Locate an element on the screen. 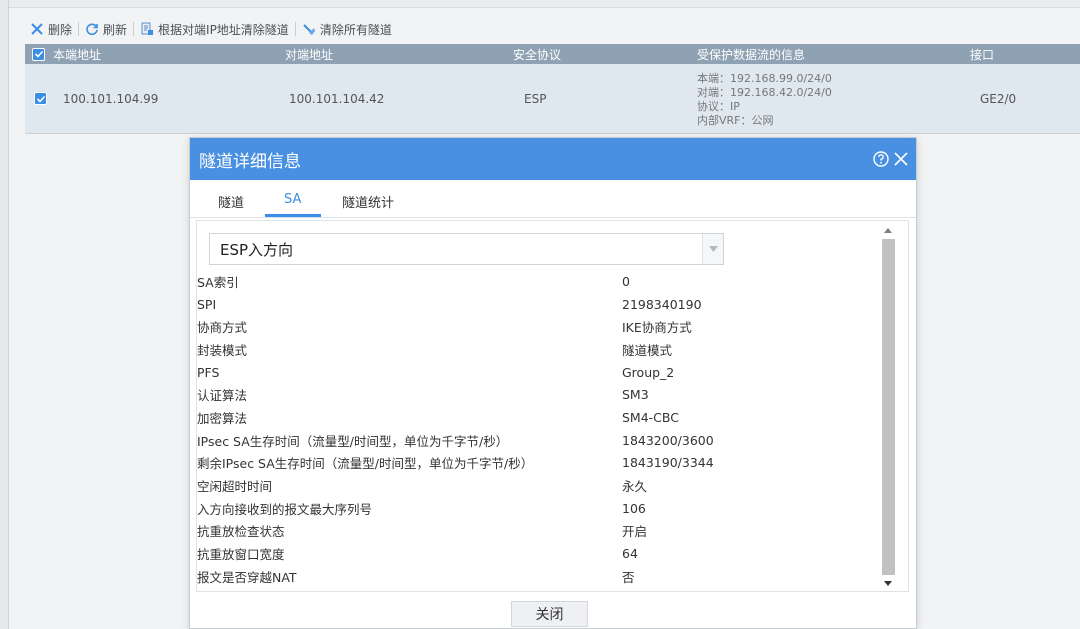 This screenshot has width=1080, height=629. sa-property-key: 空闲超时时间 is located at coordinates (235, 487).